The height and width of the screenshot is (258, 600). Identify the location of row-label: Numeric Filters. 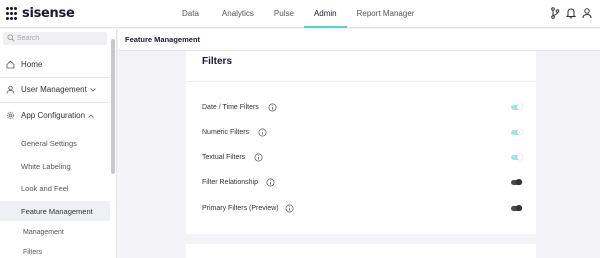
(226, 132).